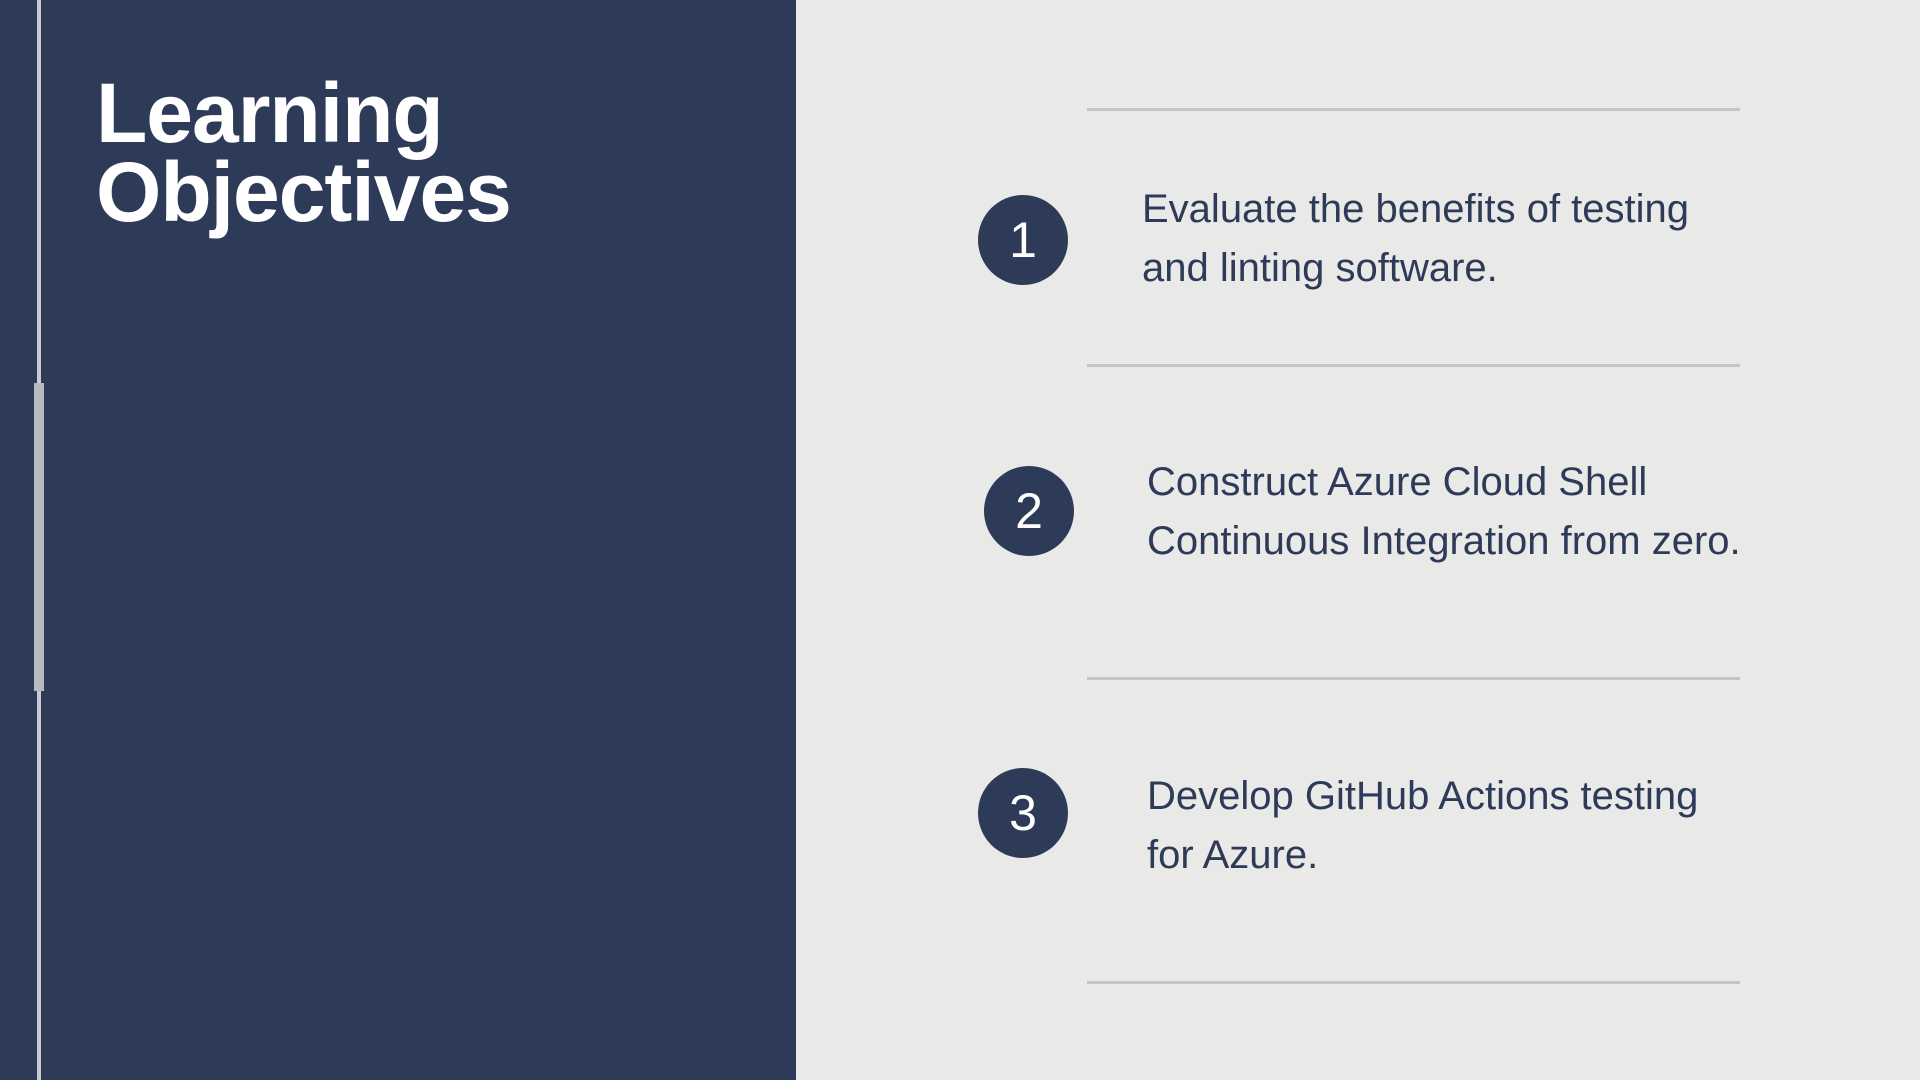  What do you see at coordinates (1423, 796) in the screenshot?
I see `objective-3-line-1: Develop GitHub Actions testing` at bounding box center [1423, 796].